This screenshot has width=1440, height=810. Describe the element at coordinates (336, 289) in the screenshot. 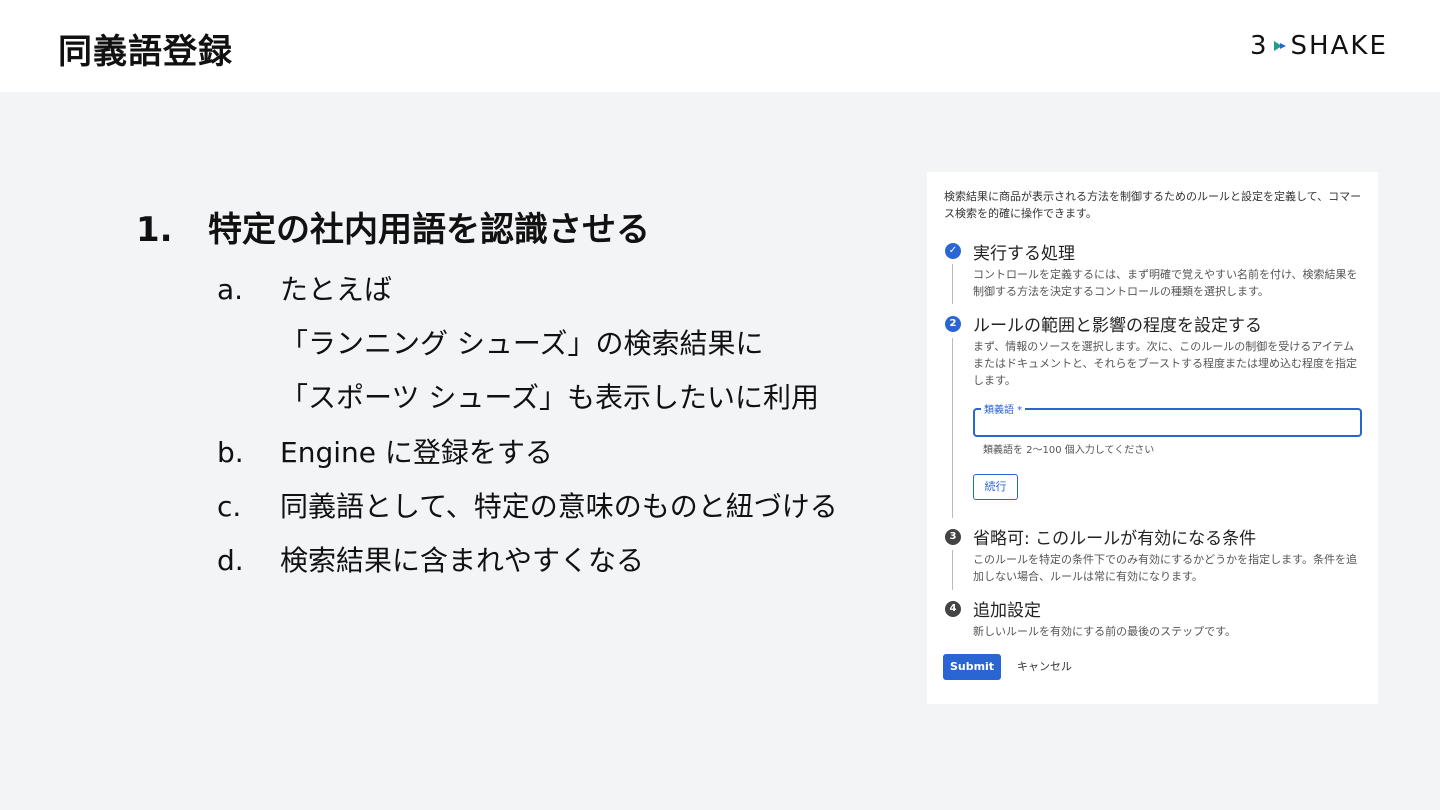

I see `list-item-text: たとえば` at that location.